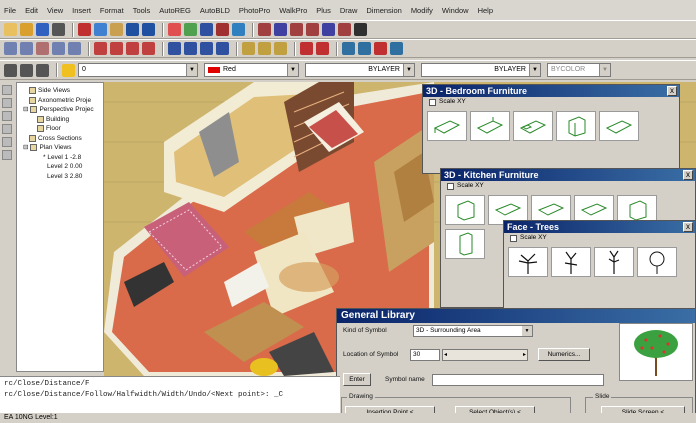 This screenshot has height=423, width=696. I want to click on camera-icon, so click(396, 48).